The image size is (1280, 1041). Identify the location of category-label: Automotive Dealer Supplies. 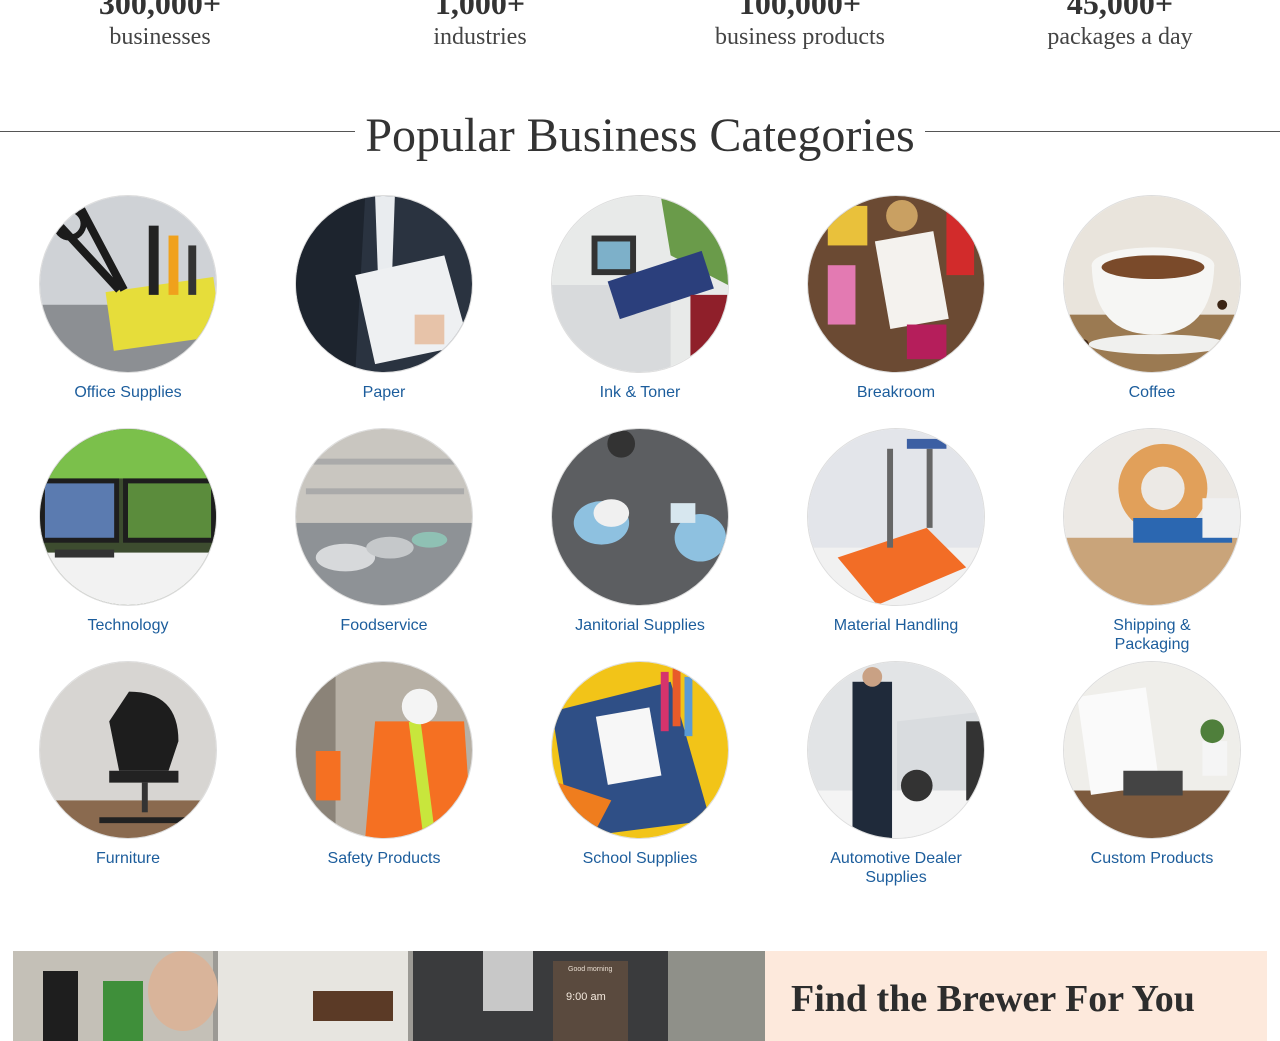
(896, 868).